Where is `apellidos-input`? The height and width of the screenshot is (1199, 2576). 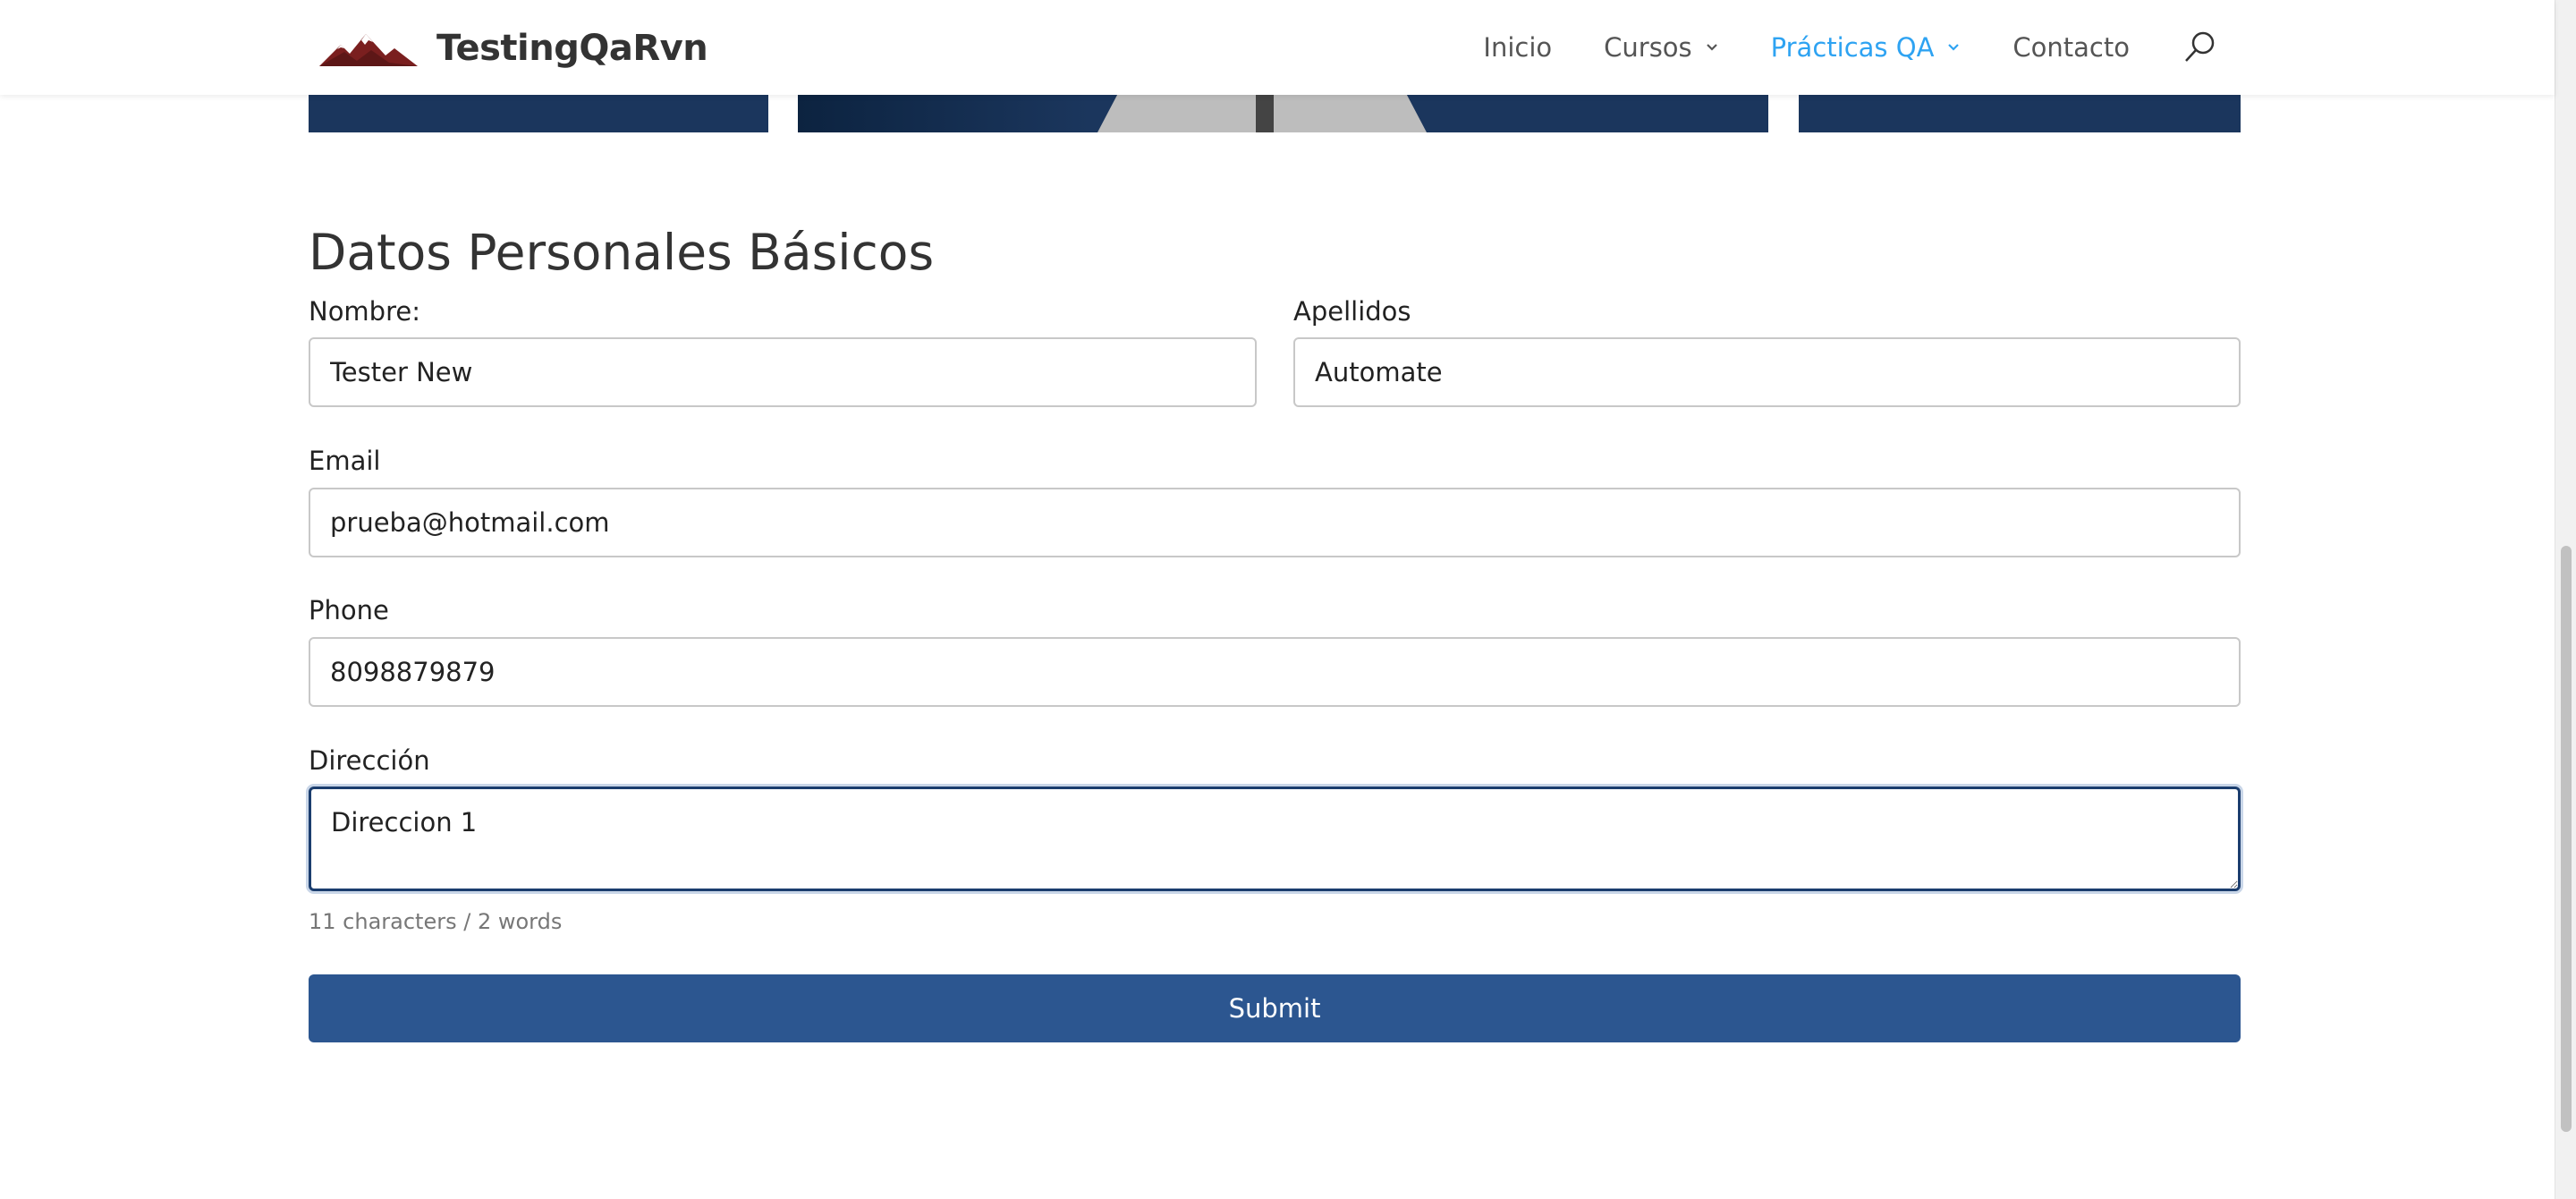
apellidos-input is located at coordinates (1767, 372).